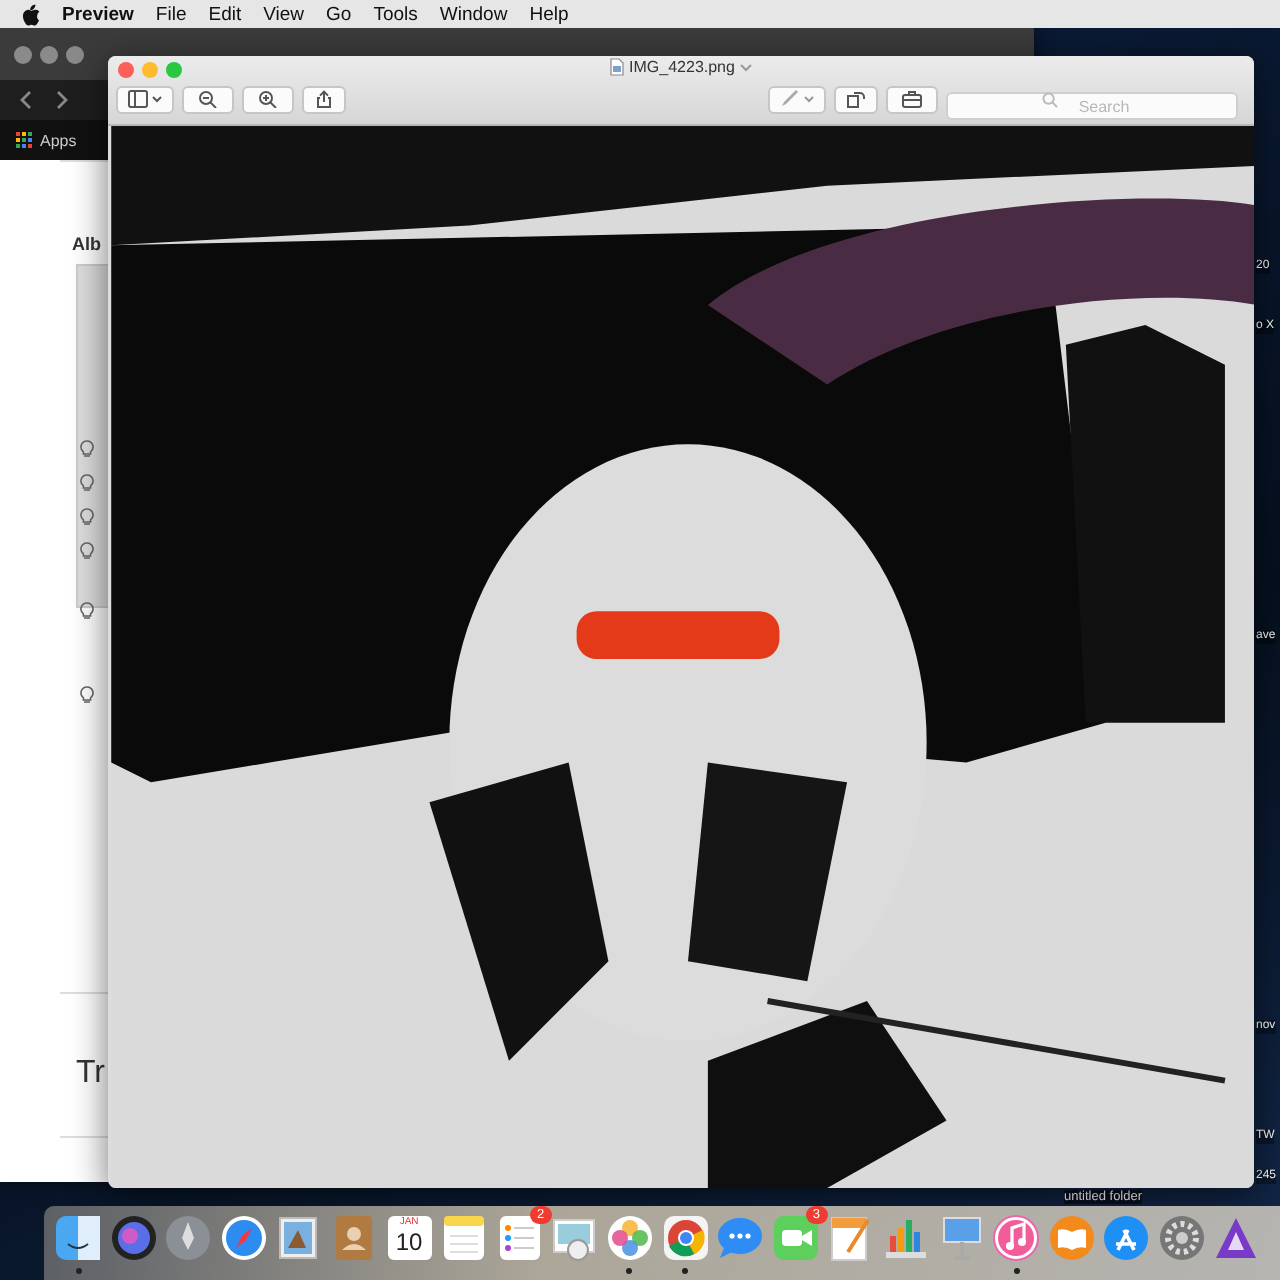 This screenshot has height=1280, width=1280. Describe the element at coordinates (62, 100) in the screenshot. I see `forward-icon` at that location.